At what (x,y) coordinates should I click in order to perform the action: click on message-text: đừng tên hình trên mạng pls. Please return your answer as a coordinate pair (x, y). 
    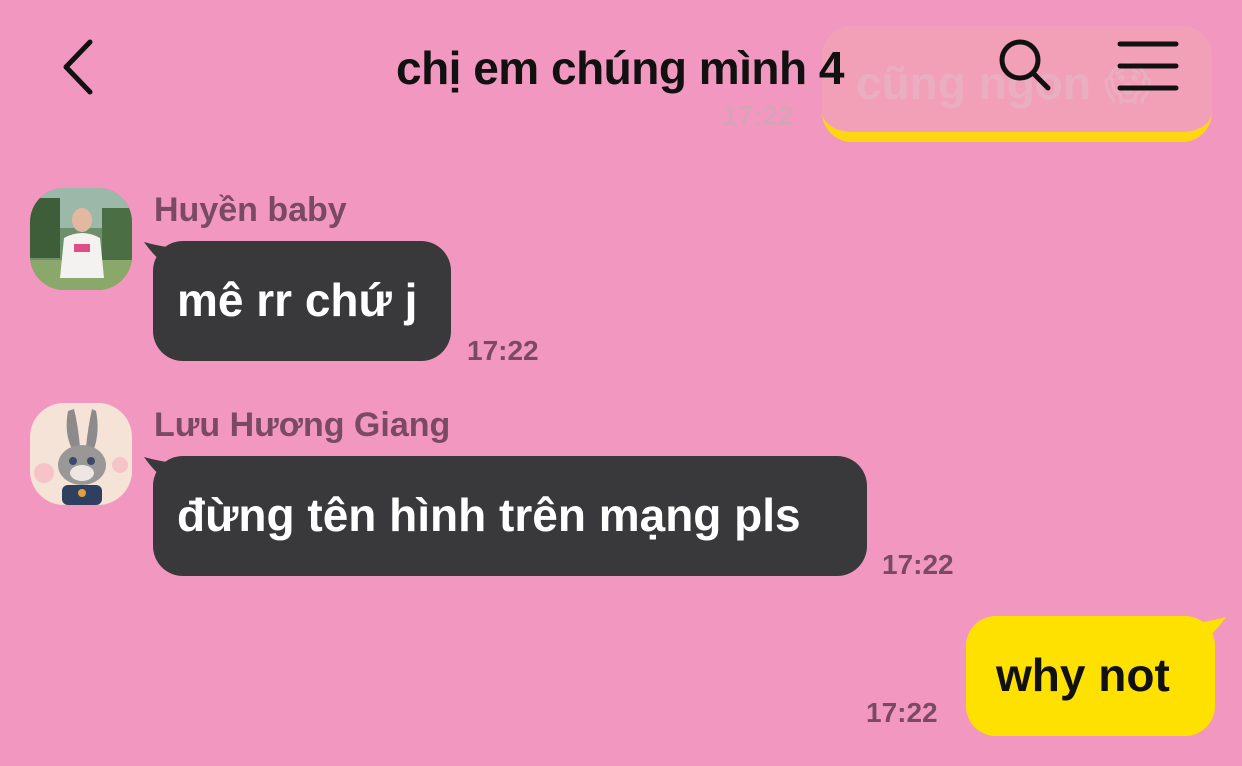
    Looking at the image, I should click on (489, 515).